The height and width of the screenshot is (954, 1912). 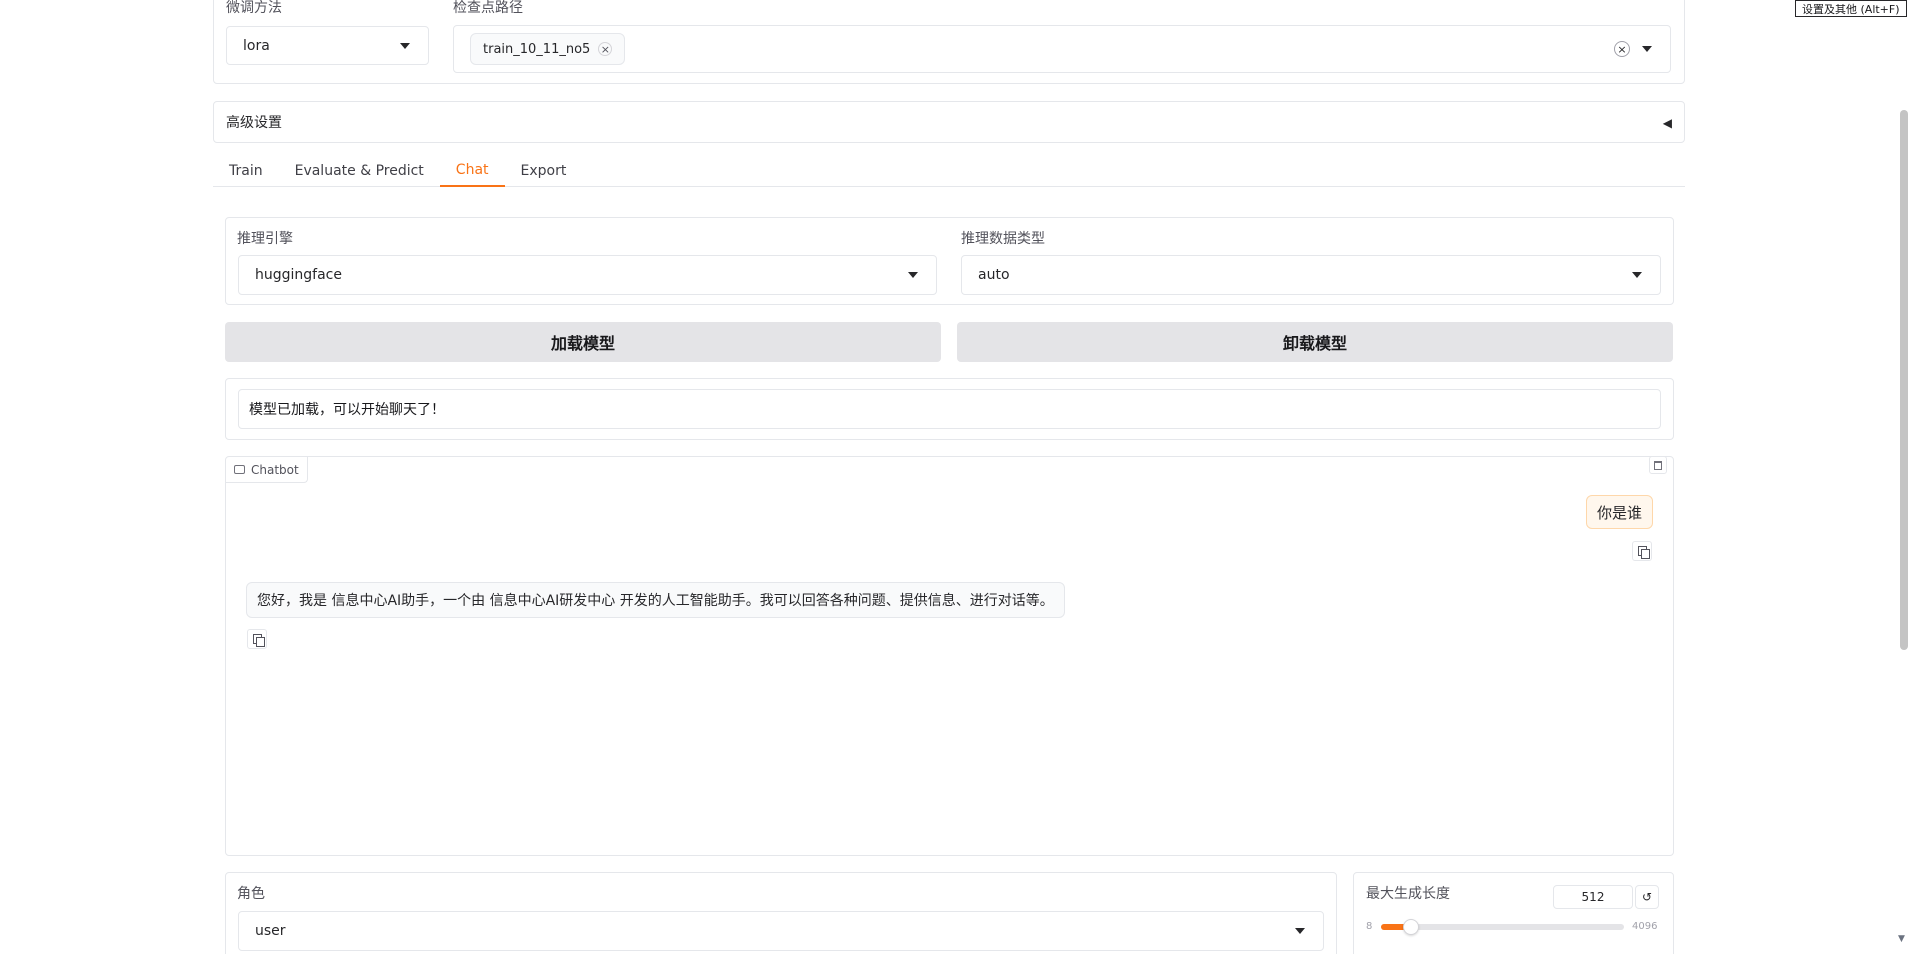 What do you see at coordinates (1904, 380) in the screenshot?
I see `scrollbar-thumb` at bounding box center [1904, 380].